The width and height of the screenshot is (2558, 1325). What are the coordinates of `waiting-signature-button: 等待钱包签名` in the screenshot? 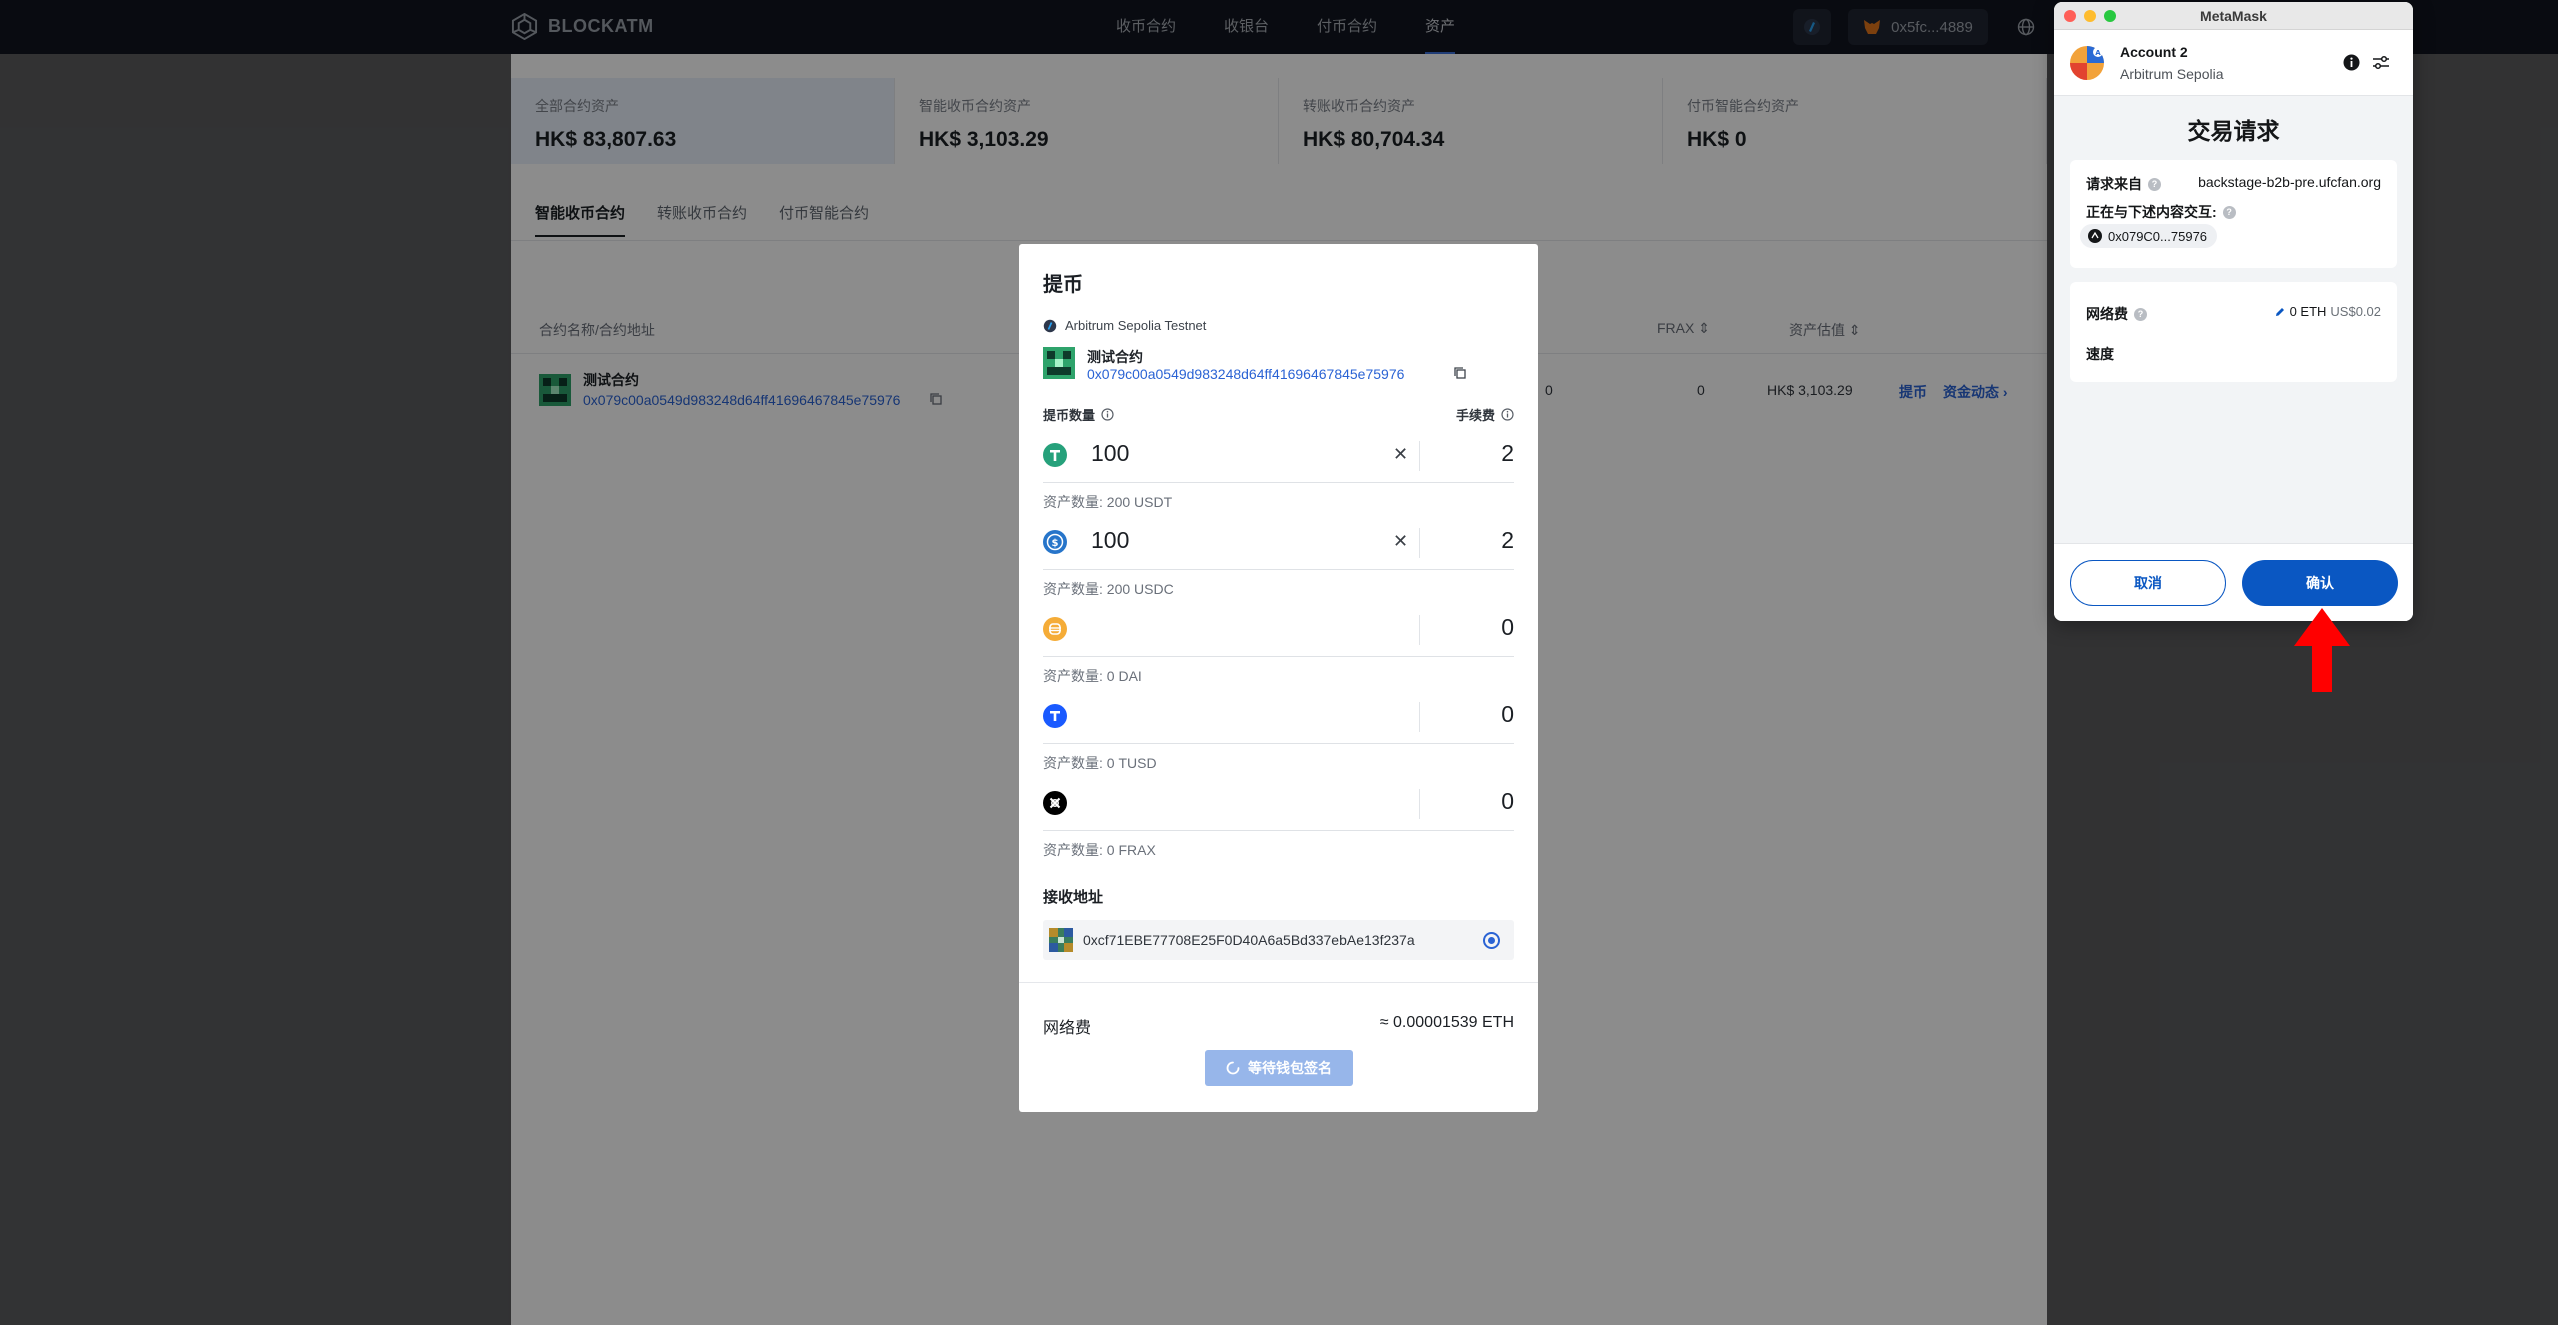 It's located at (1279, 1068).